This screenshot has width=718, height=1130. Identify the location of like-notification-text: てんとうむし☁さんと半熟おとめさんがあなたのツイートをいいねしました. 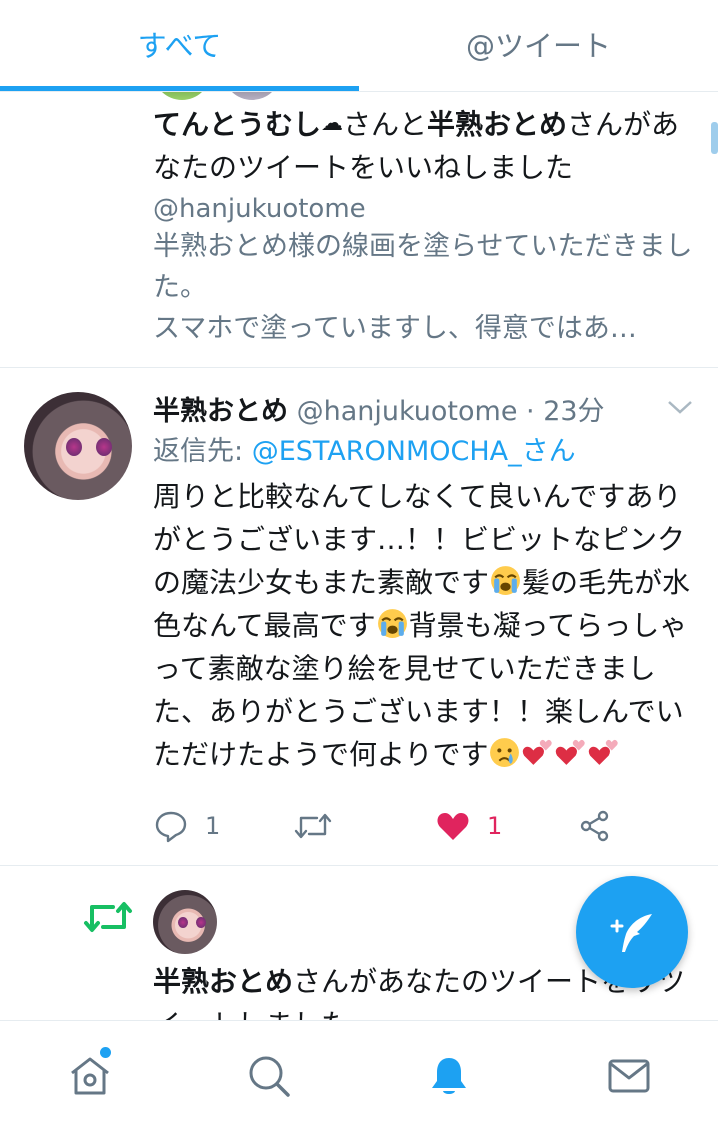
(425, 145).